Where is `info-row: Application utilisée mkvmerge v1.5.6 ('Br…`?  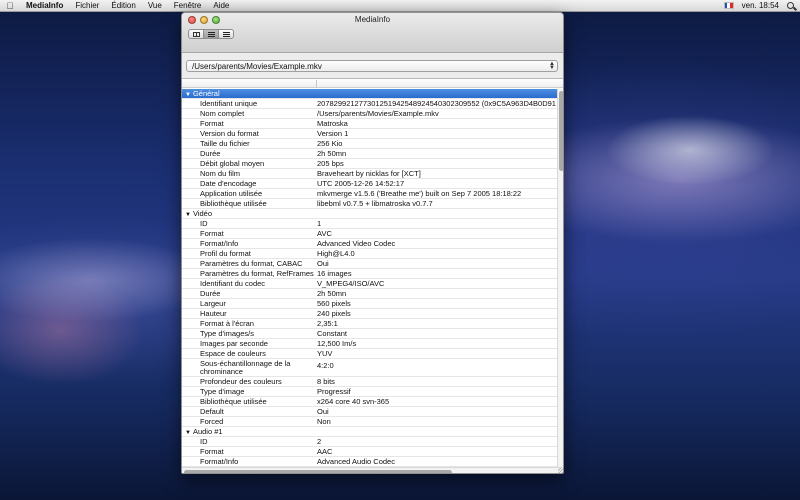
info-row: Application utilisée mkvmerge v1.5.6 ('Br… is located at coordinates (369, 194).